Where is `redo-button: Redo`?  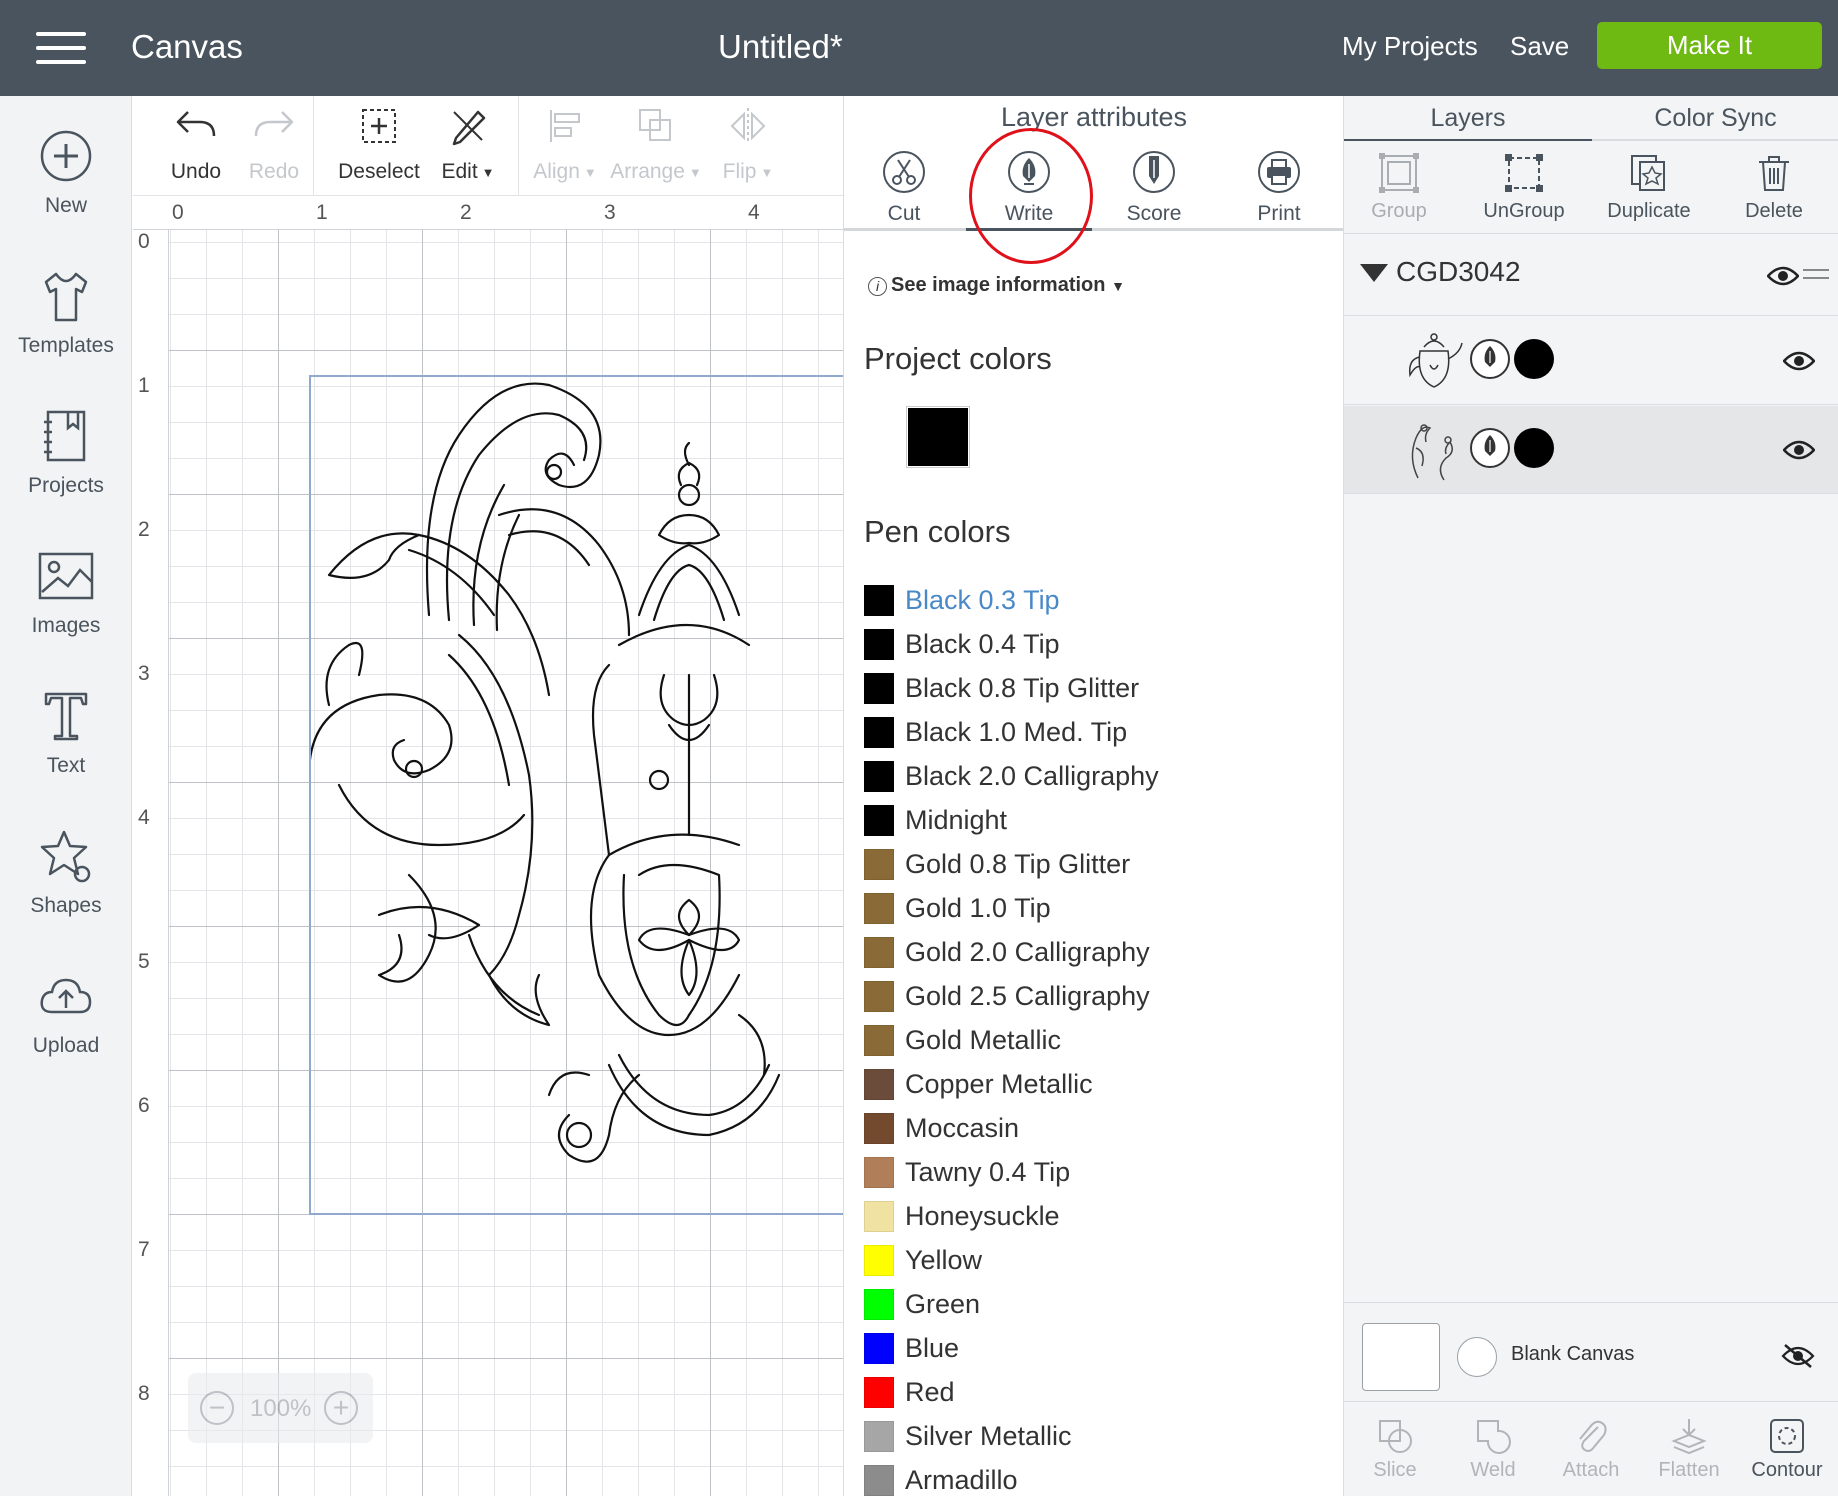 redo-button: Redo is located at coordinates (274, 144).